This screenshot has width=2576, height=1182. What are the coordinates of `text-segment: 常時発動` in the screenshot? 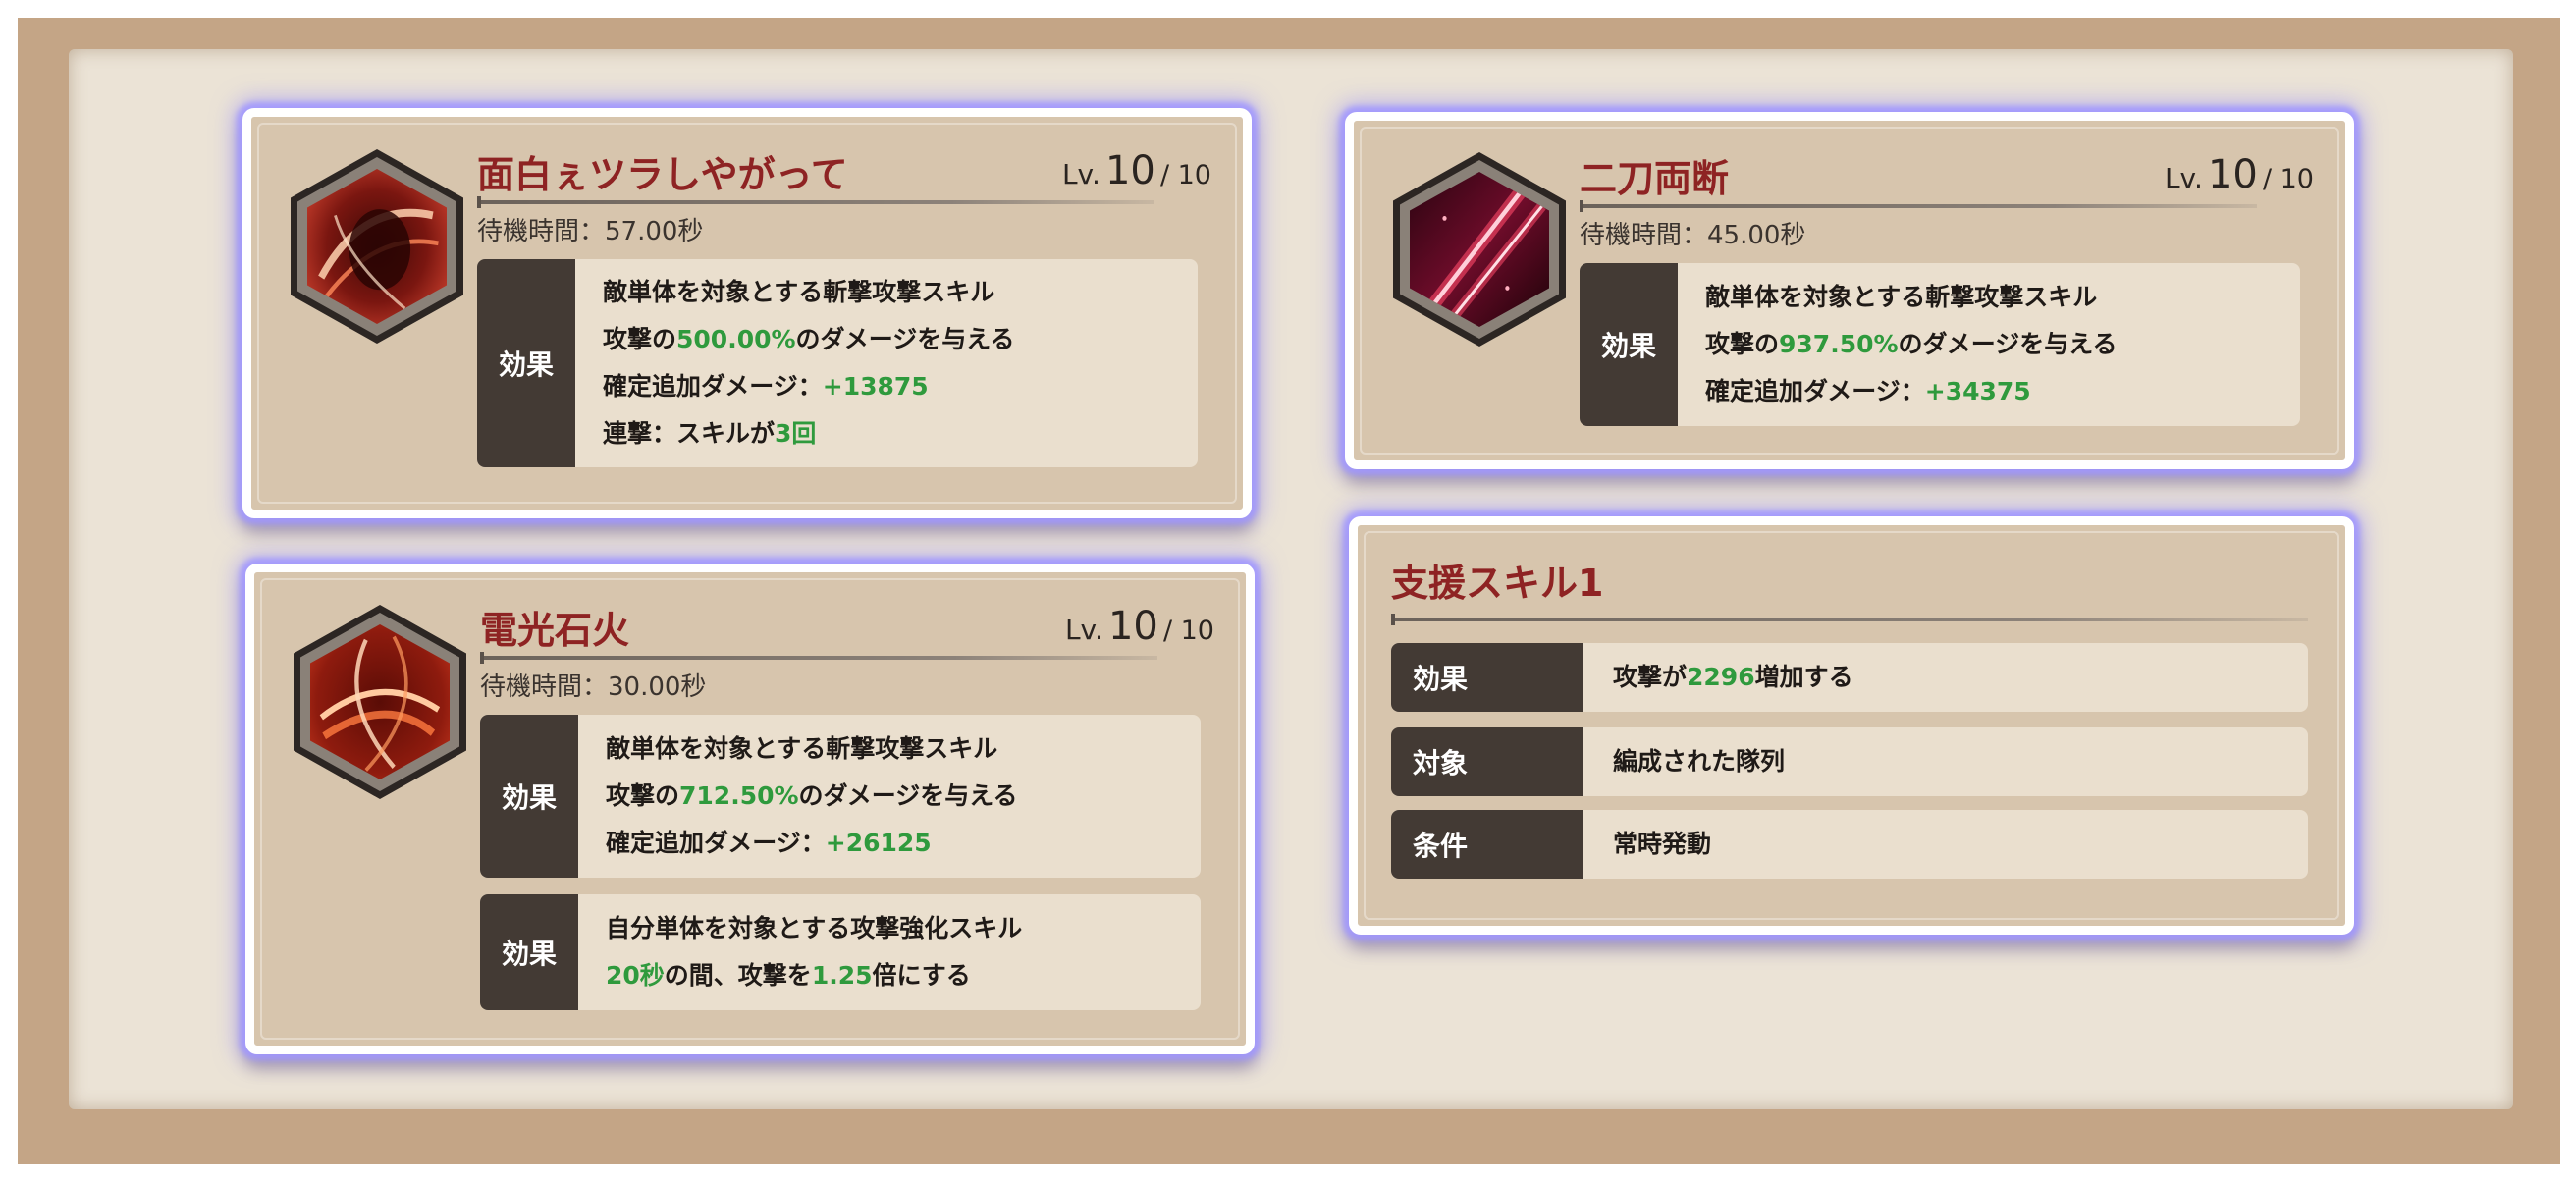 It's located at (1662, 844).